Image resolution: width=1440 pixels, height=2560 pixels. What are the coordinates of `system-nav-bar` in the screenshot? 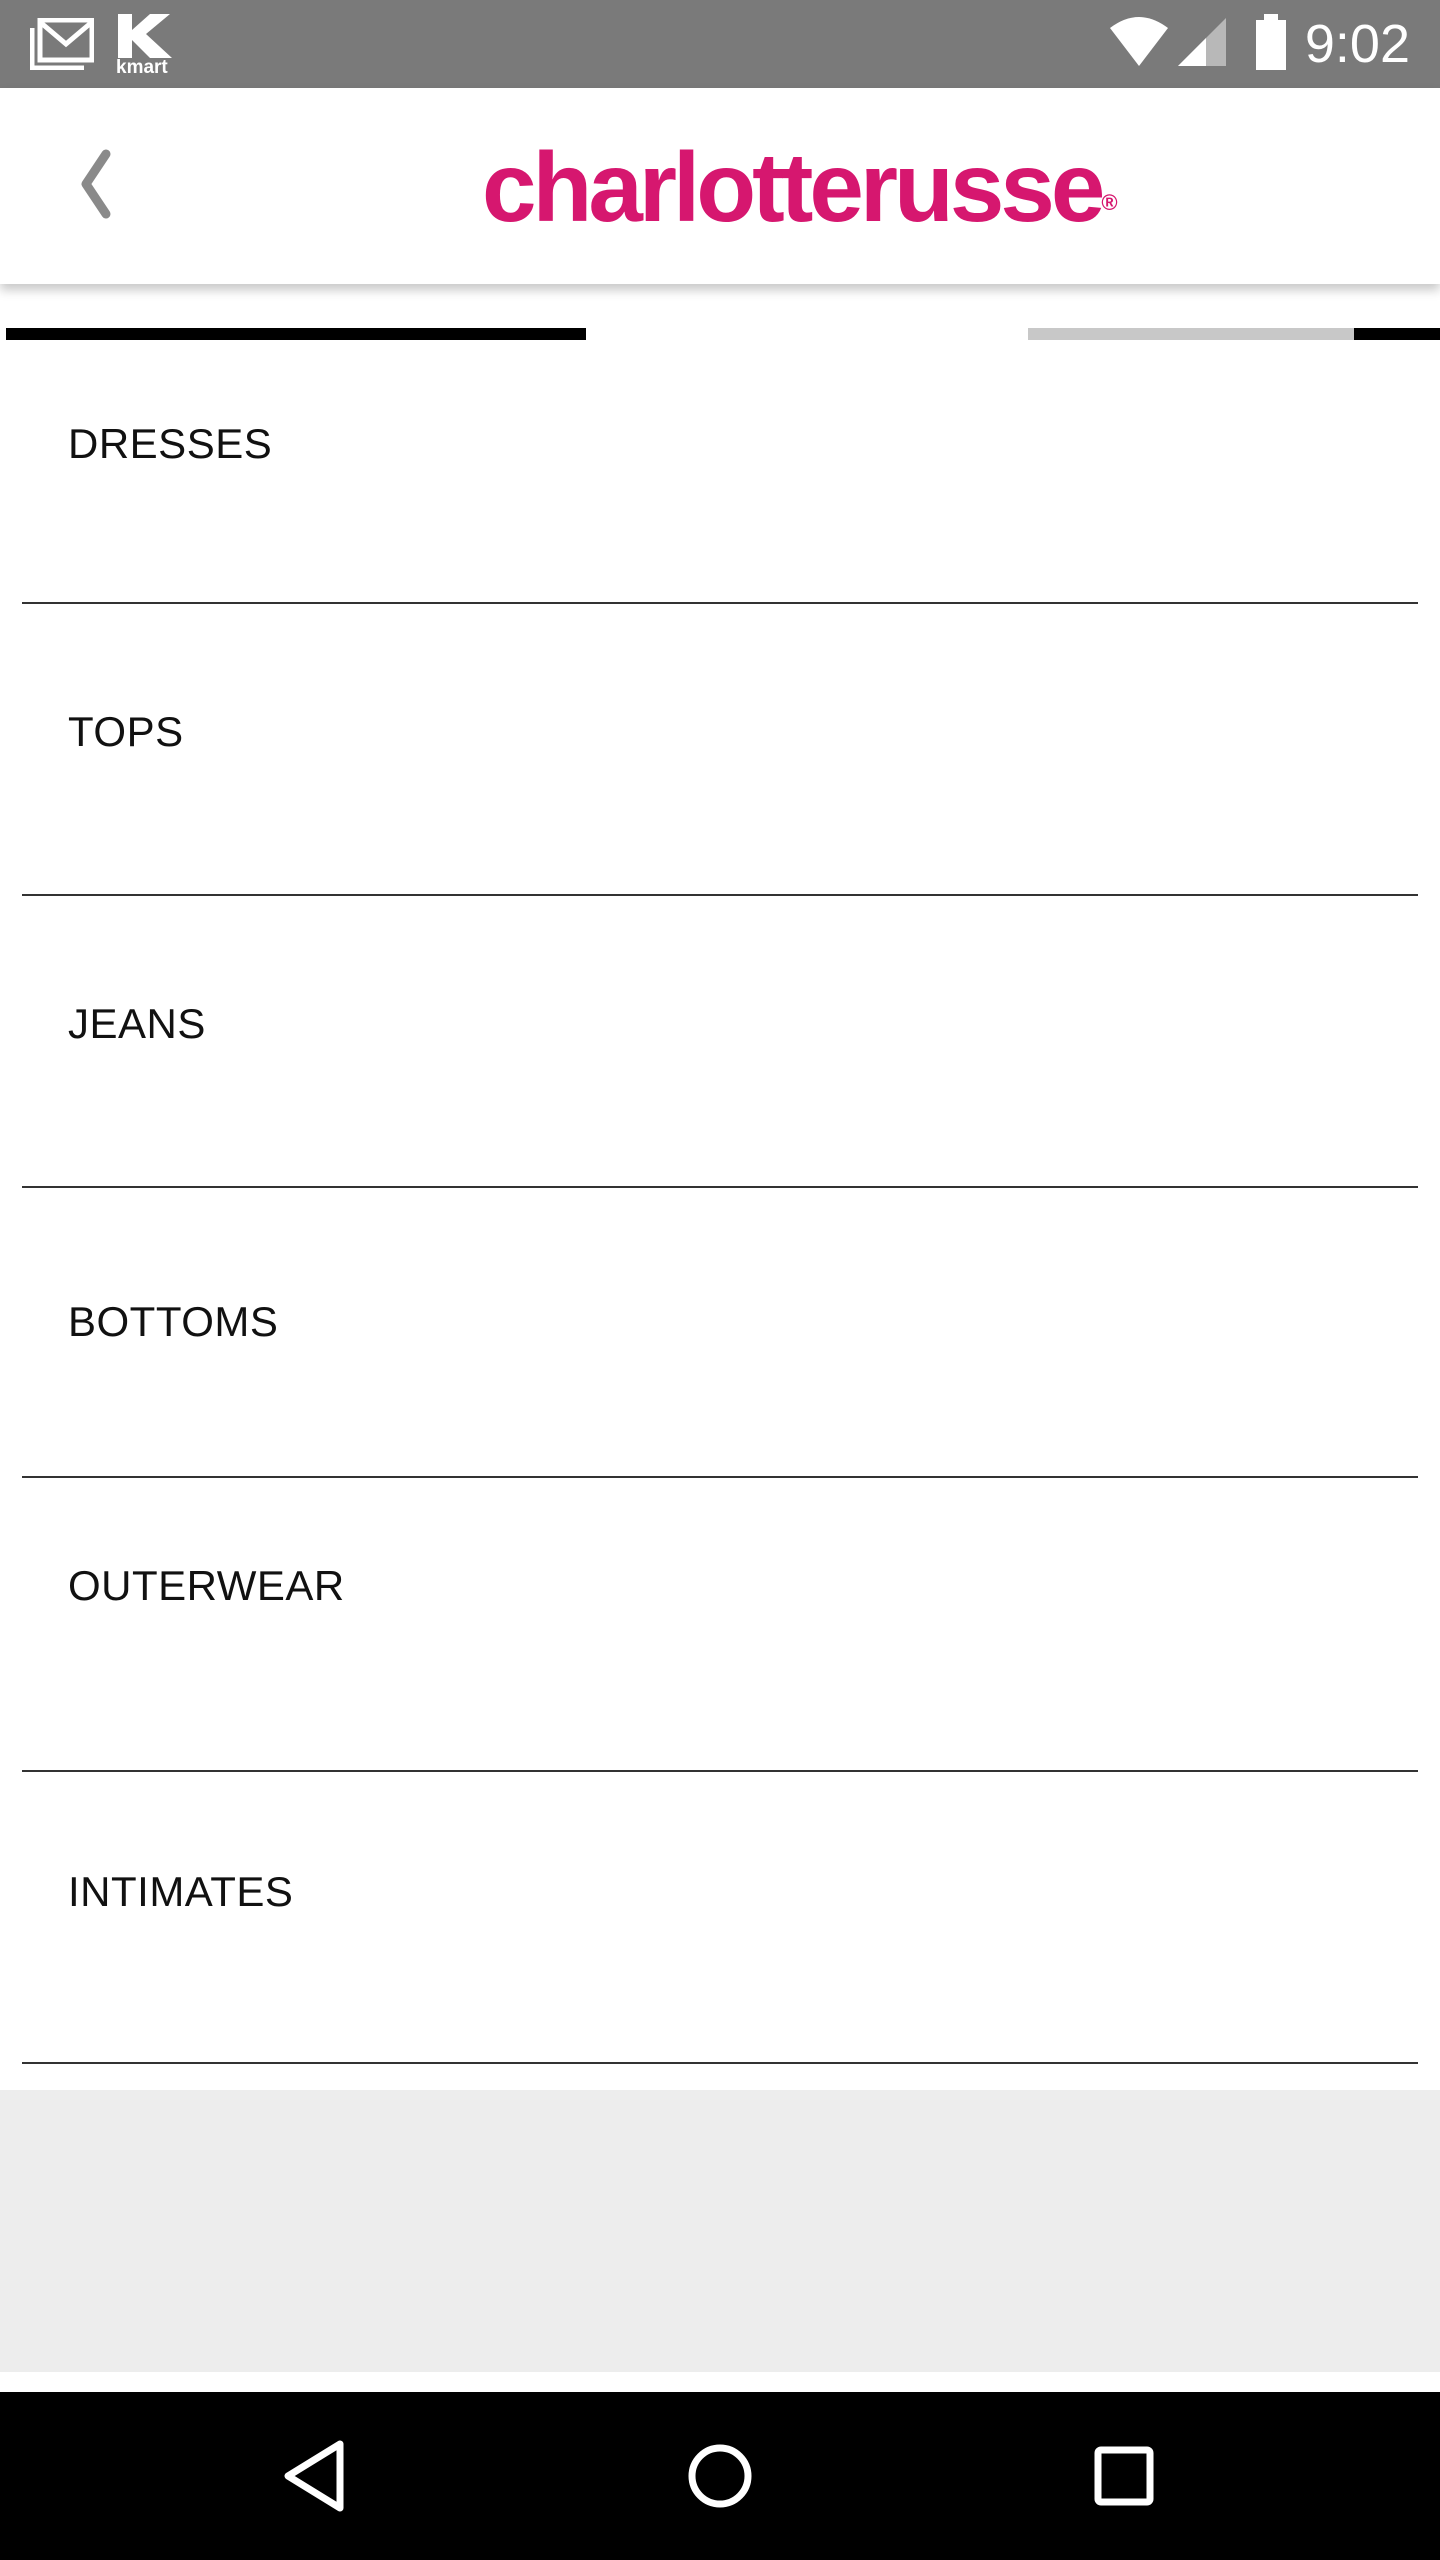 It's located at (720, 2476).